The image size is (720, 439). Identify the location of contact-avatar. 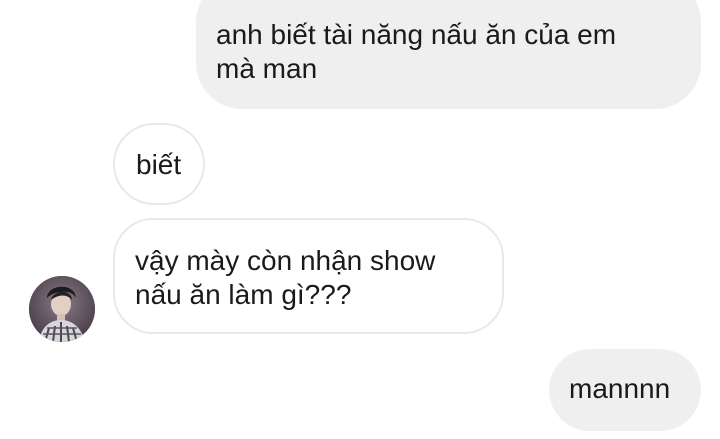
(62, 309).